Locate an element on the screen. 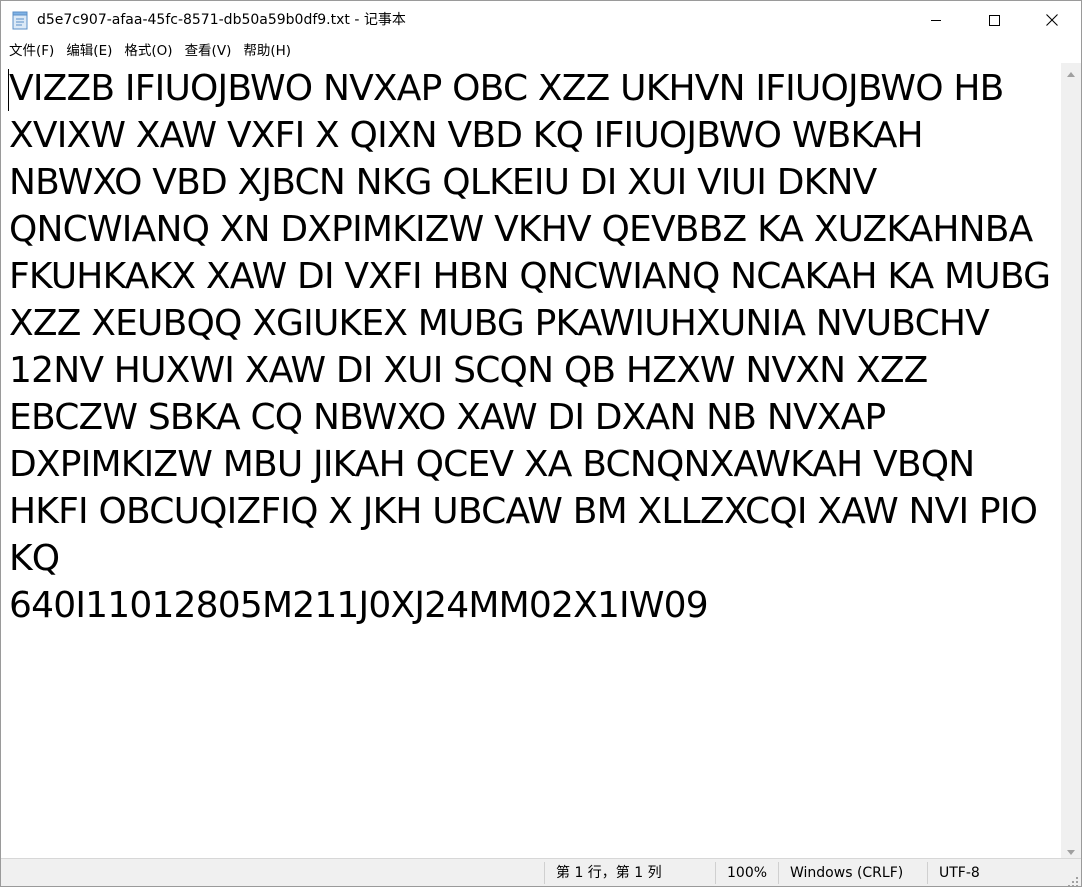 The image size is (1082, 887). resize-grip-icon is located at coordinates (1073, 879).